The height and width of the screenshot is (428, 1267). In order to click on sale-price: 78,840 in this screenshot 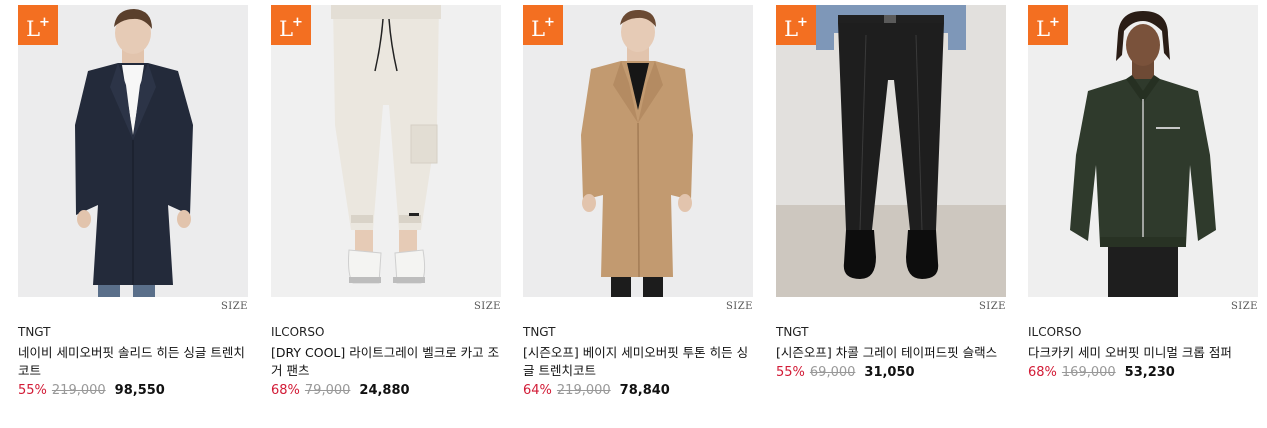, I will do `click(644, 390)`.